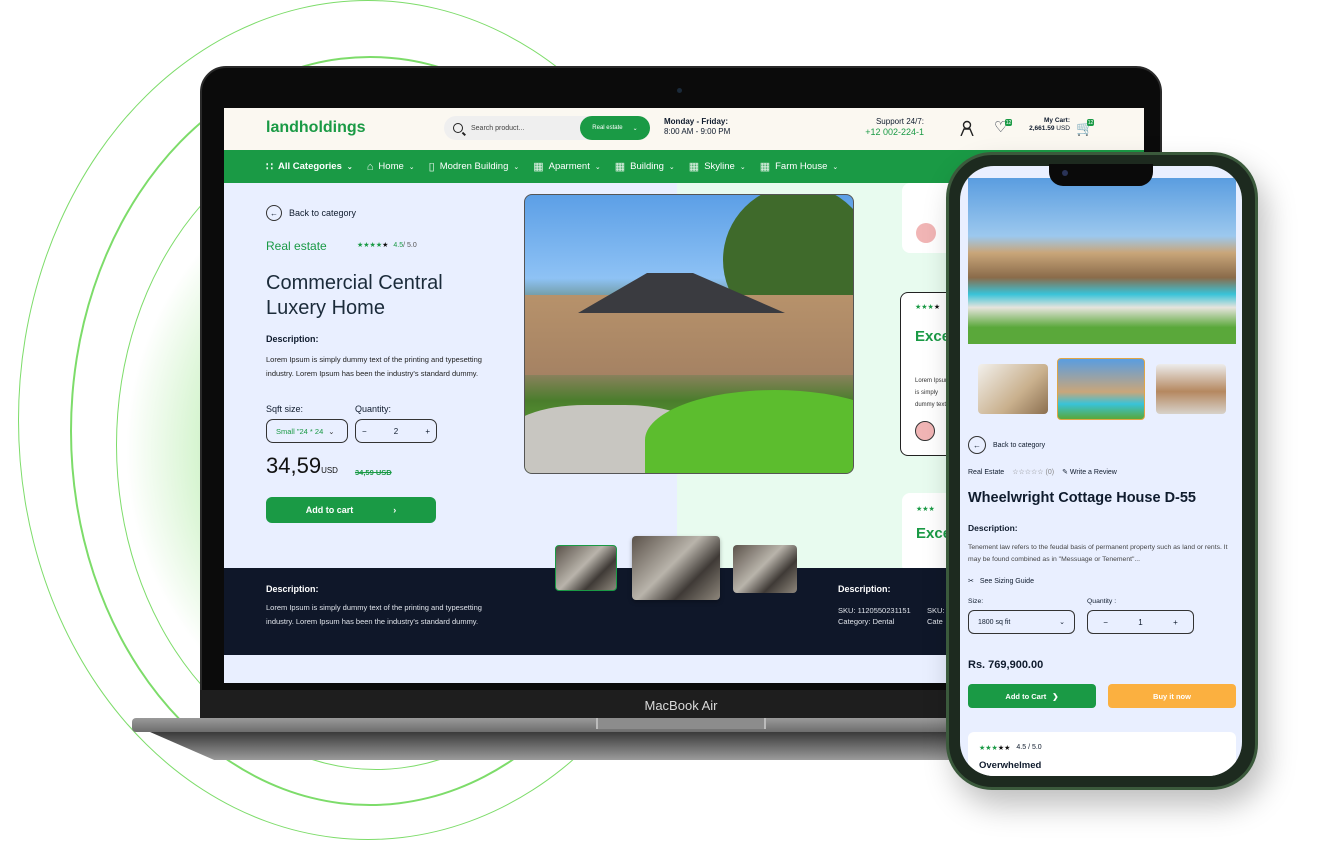 Image resolution: width=1320 pixels, height=856 pixels. I want to click on add-to-cart-button: Add to cart ›, so click(351, 510).